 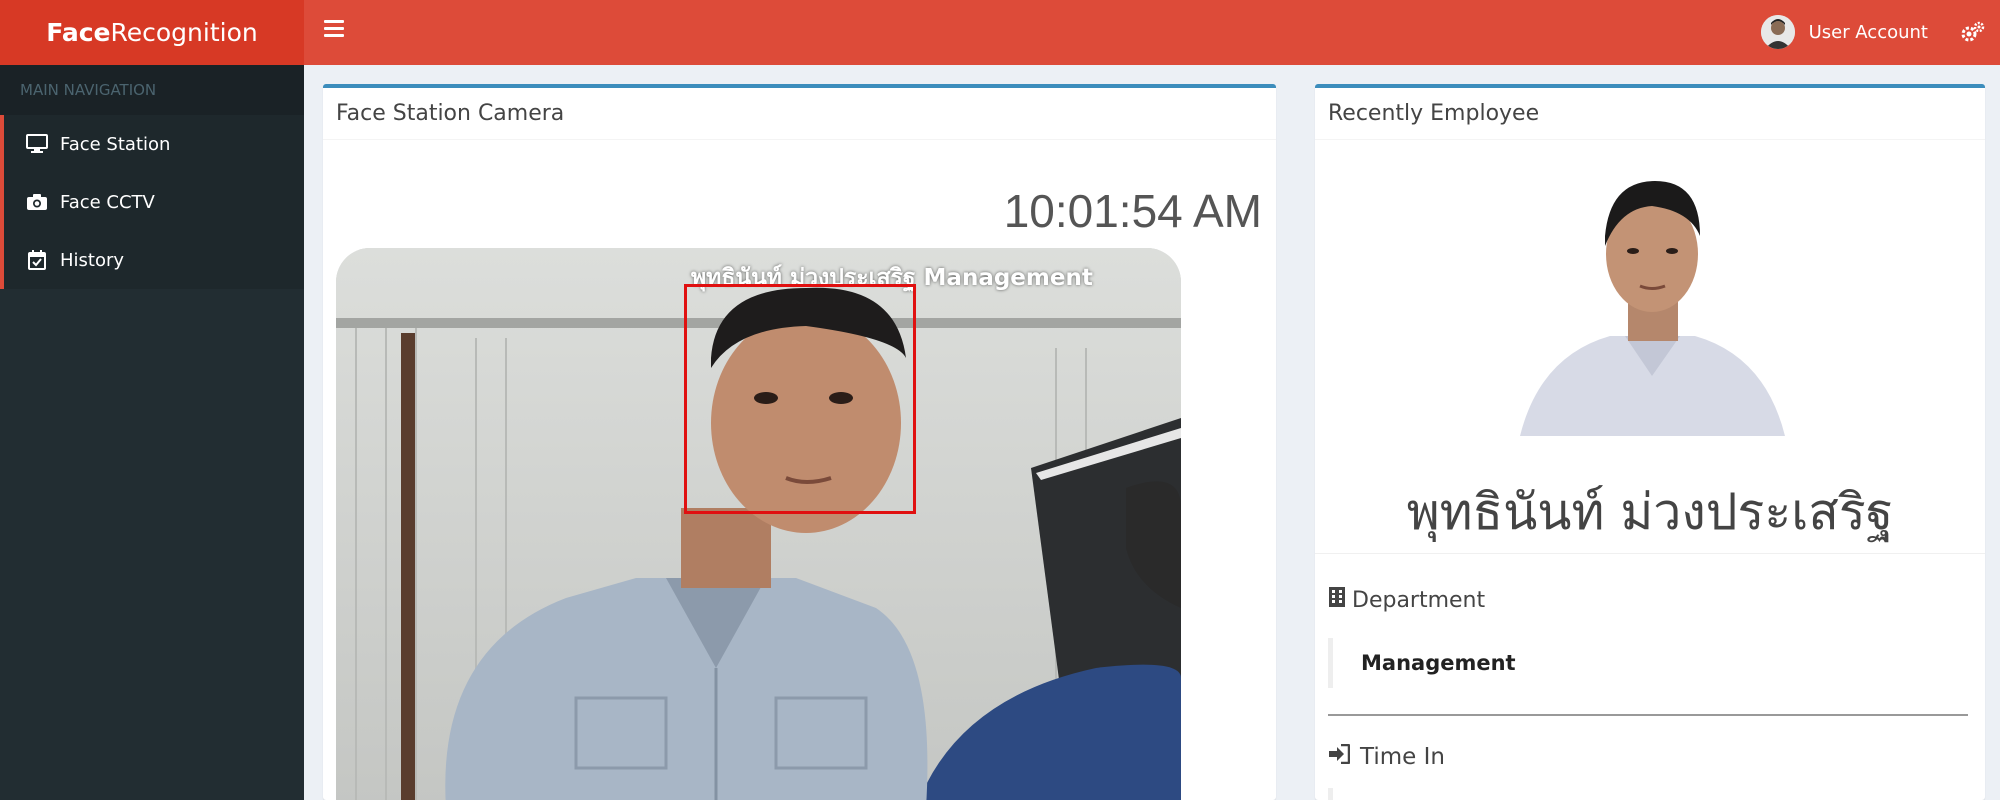 What do you see at coordinates (37, 144) in the screenshot?
I see `monitor-icon` at bounding box center [37, 144].